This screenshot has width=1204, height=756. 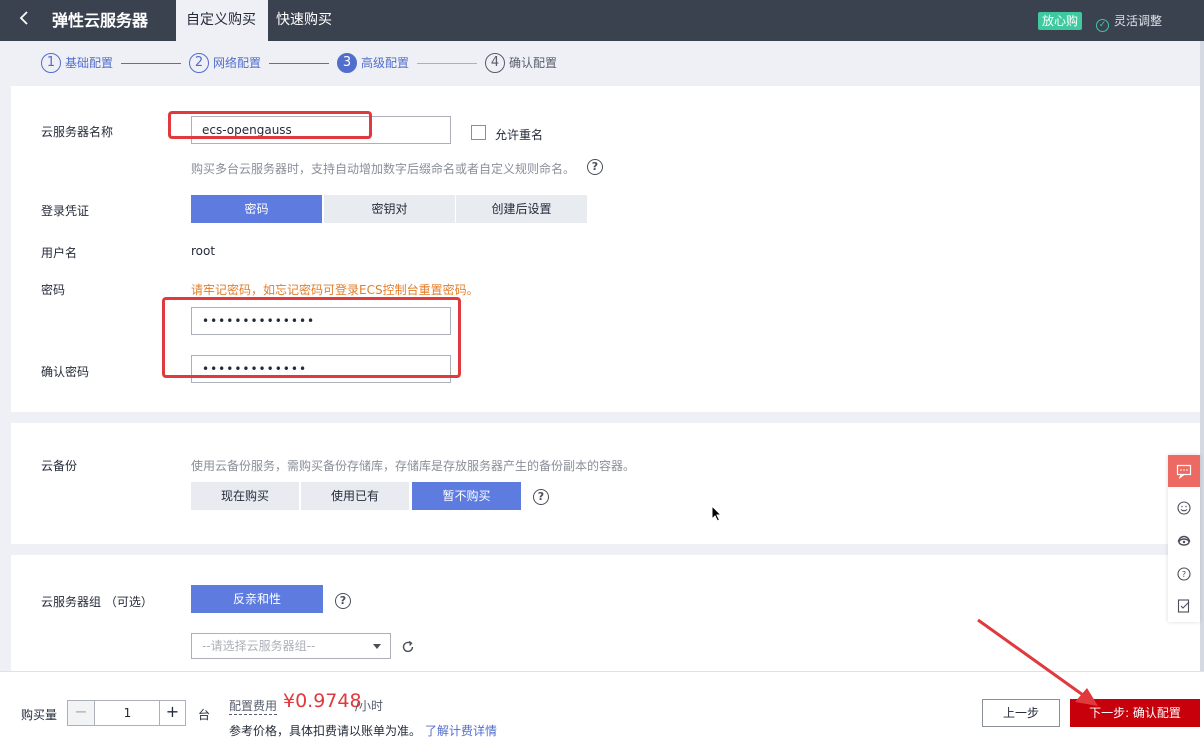 I want to click on floating-toolbar: ?, so click(x=1184, y=538).